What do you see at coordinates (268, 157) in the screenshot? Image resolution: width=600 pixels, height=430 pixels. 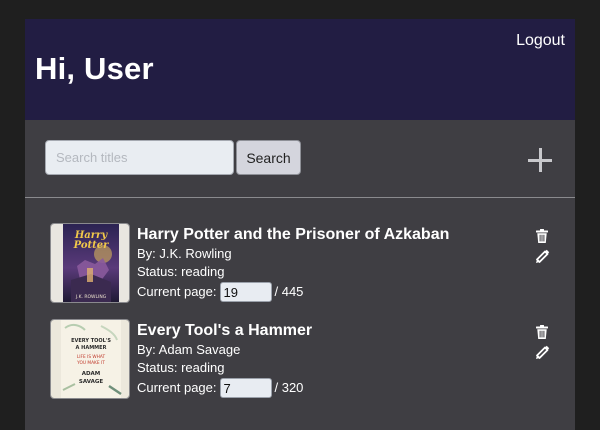 I see `search-button: Search` at bounding box center [268, 157].